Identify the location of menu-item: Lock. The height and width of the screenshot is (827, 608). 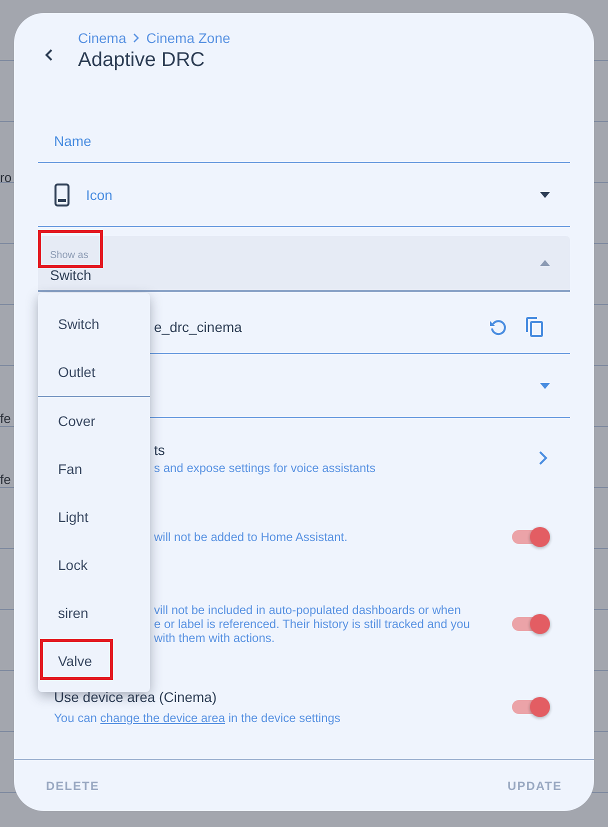
(94, 565).